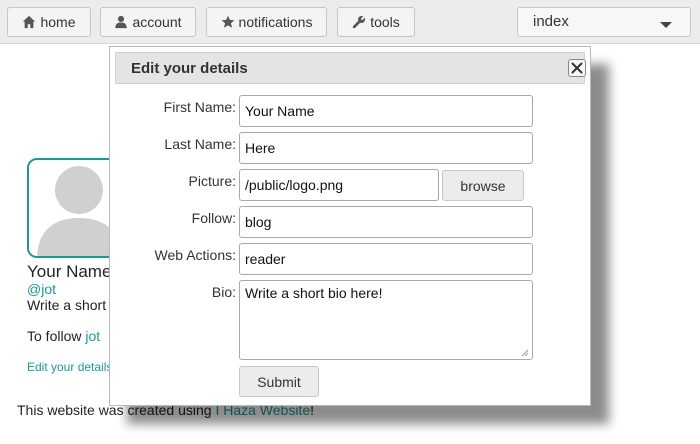 This screenshot has height=444, width=700. I want to click on last-name-label: Last Name:, so click(200, 144).